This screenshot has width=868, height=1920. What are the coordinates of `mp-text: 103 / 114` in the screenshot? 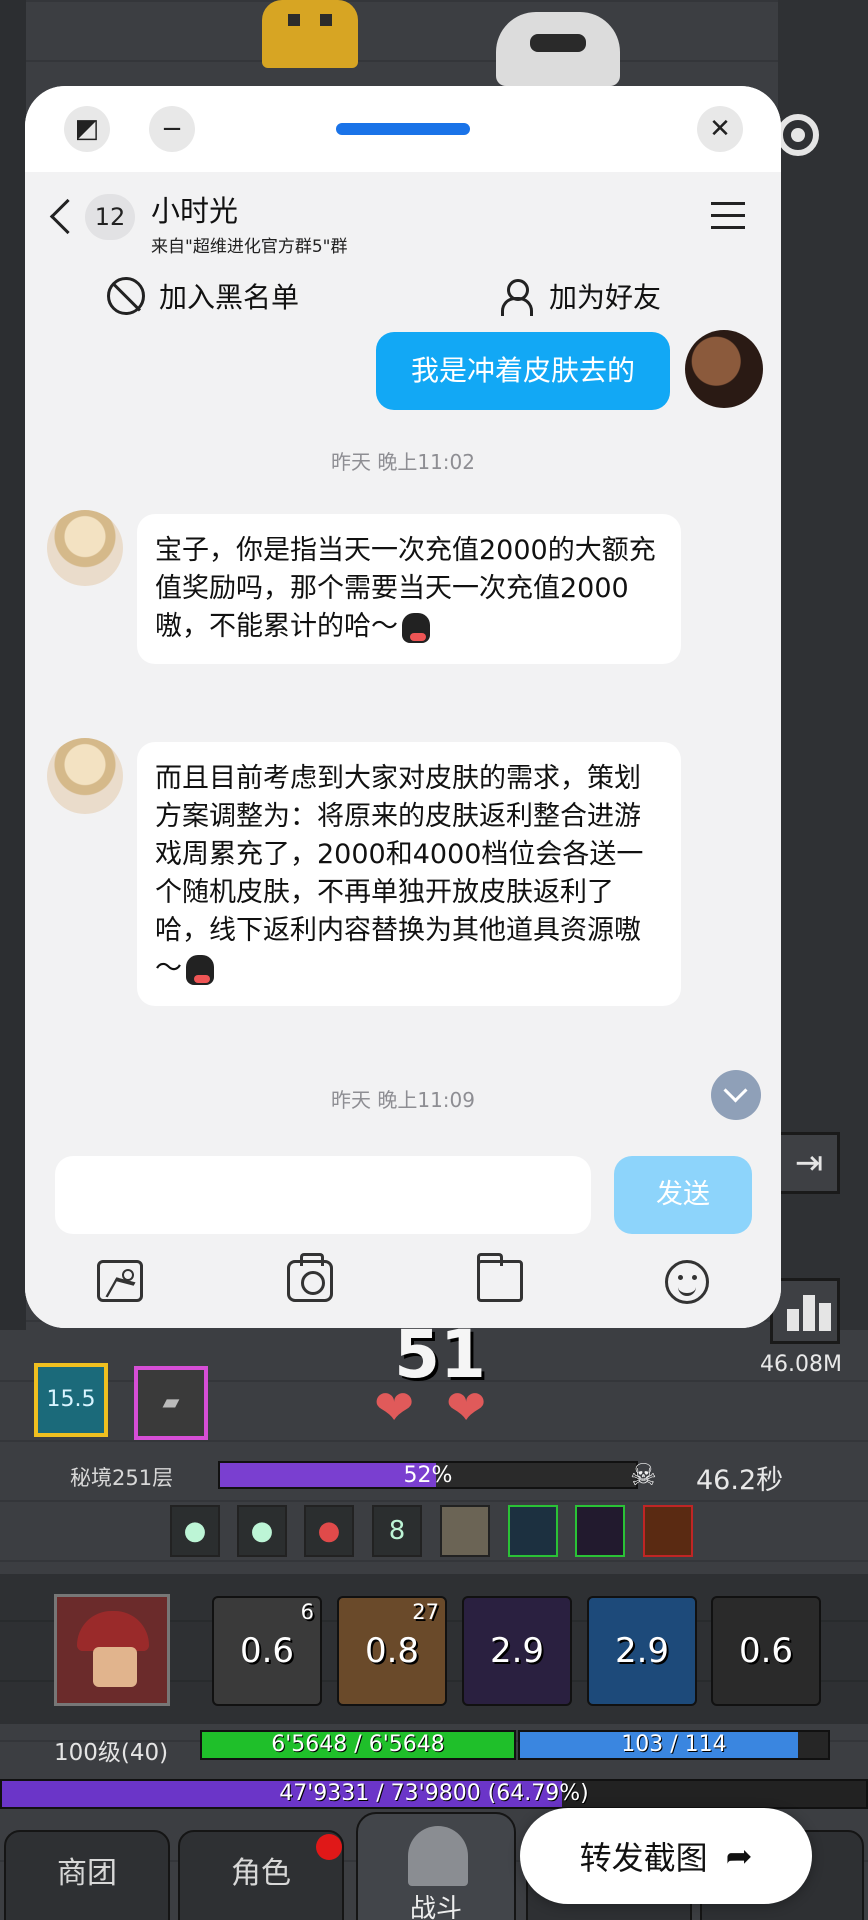 It's located at (674, 1744).